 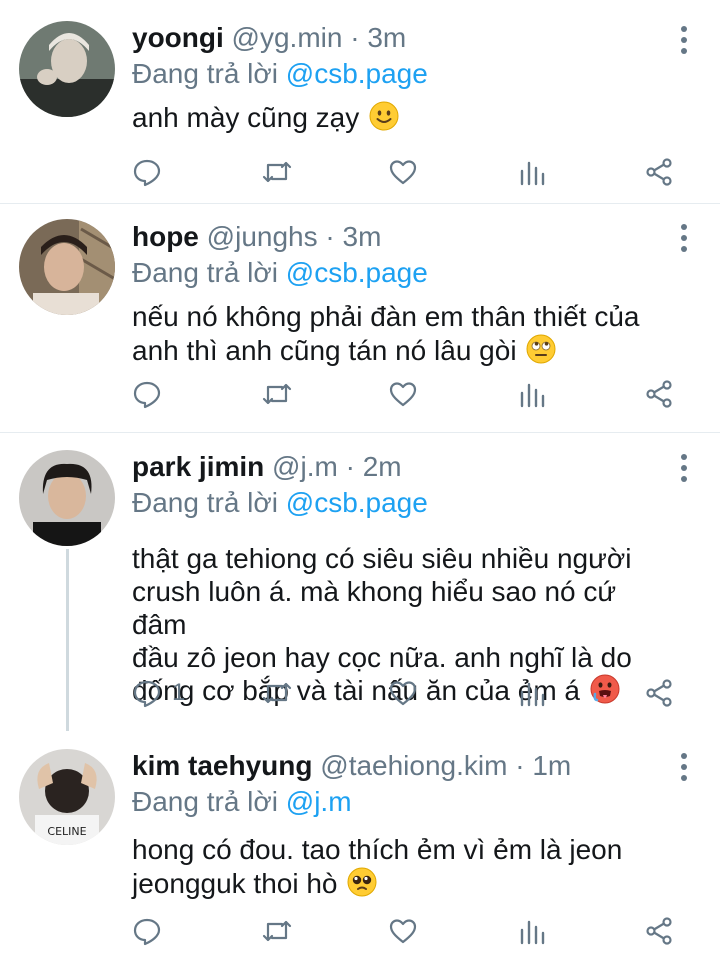 I want to click on tweet-text-line: anh thì anh cũng tán nó lâu gòi, so click(x=324, y=350).